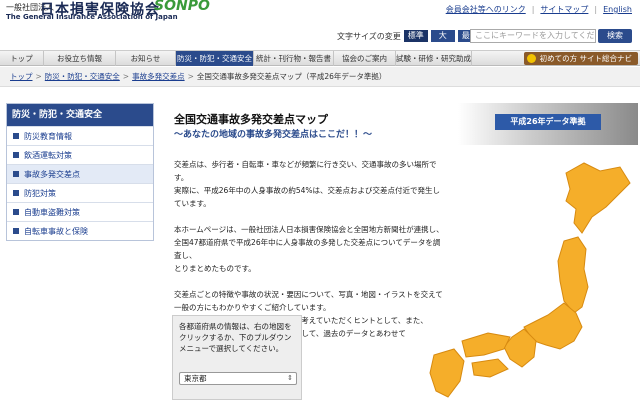  What do you see at coordinates (251, 119) in the screenshot?
I see `page-title: 全国交通事故多発交差点マップ` at bounding box center [251, 119].